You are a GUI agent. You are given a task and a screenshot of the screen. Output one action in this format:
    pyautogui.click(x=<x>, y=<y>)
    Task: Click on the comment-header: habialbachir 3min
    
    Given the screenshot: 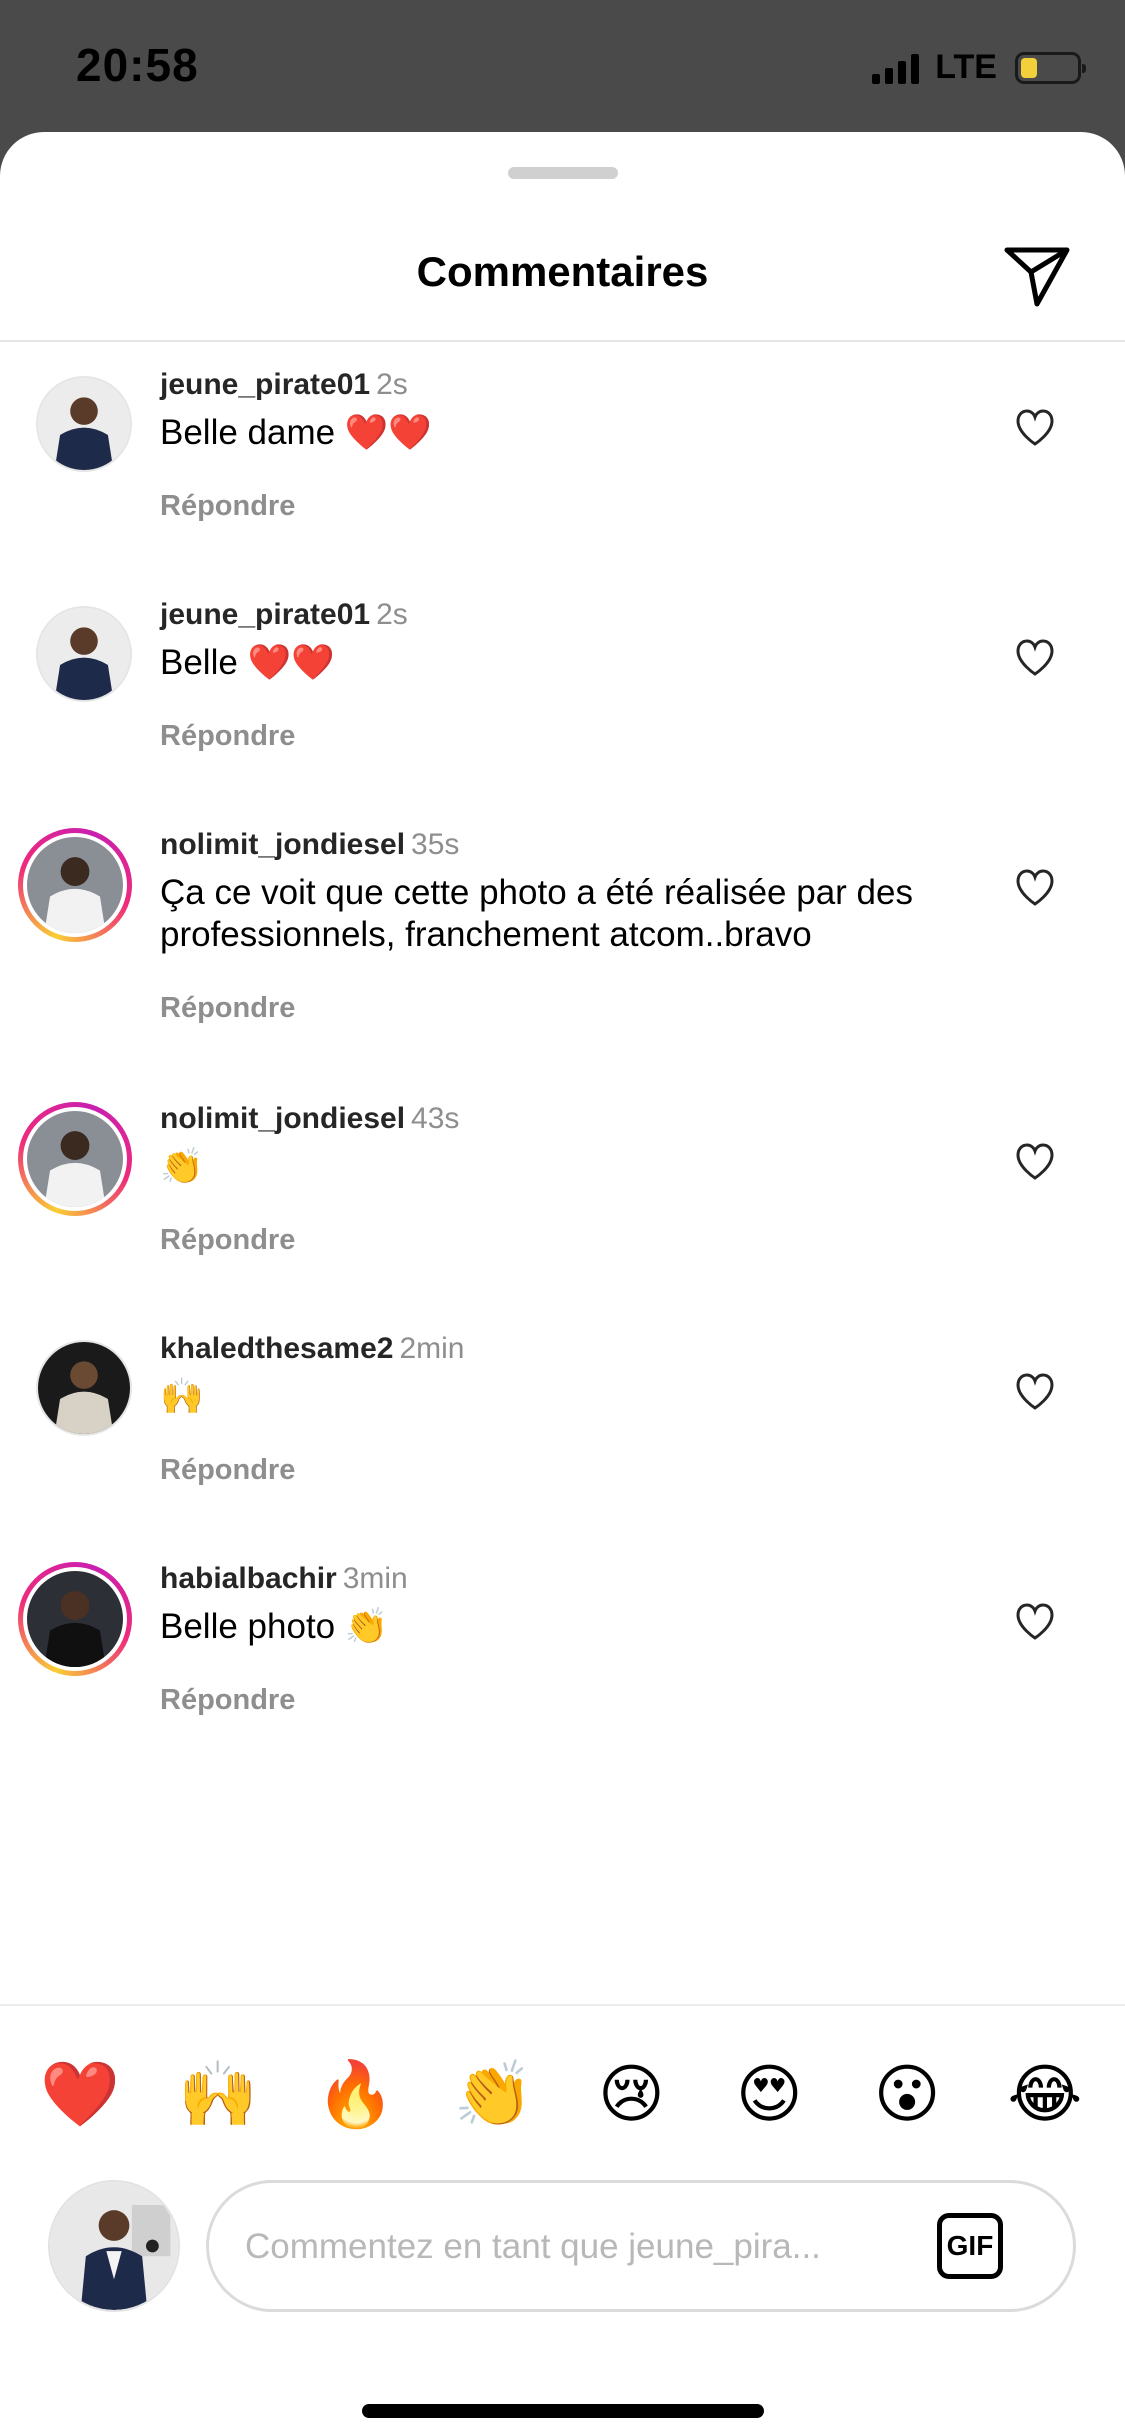 What is the action you would take?
    pyautogui.click(x=284, y=1579)
    